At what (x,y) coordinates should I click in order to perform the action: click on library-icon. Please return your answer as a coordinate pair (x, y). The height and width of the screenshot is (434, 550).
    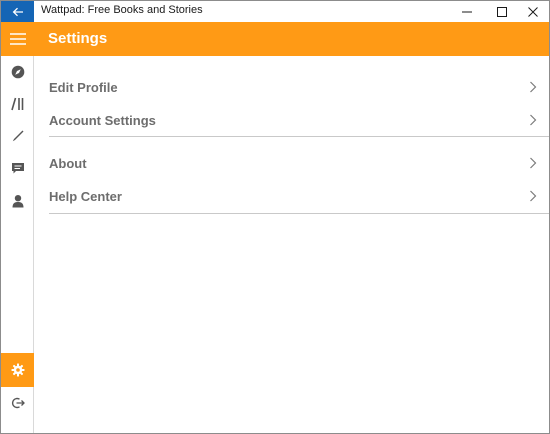
    Looking at the image, I should click on (16, 104).